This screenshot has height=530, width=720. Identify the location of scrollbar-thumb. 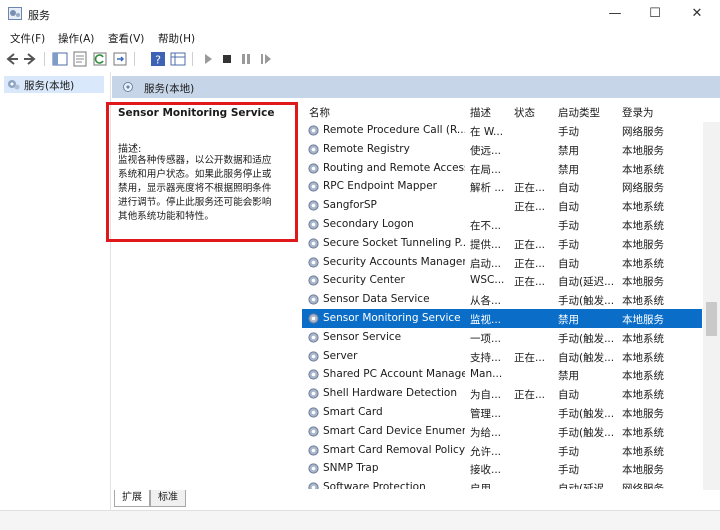
(711, 319).